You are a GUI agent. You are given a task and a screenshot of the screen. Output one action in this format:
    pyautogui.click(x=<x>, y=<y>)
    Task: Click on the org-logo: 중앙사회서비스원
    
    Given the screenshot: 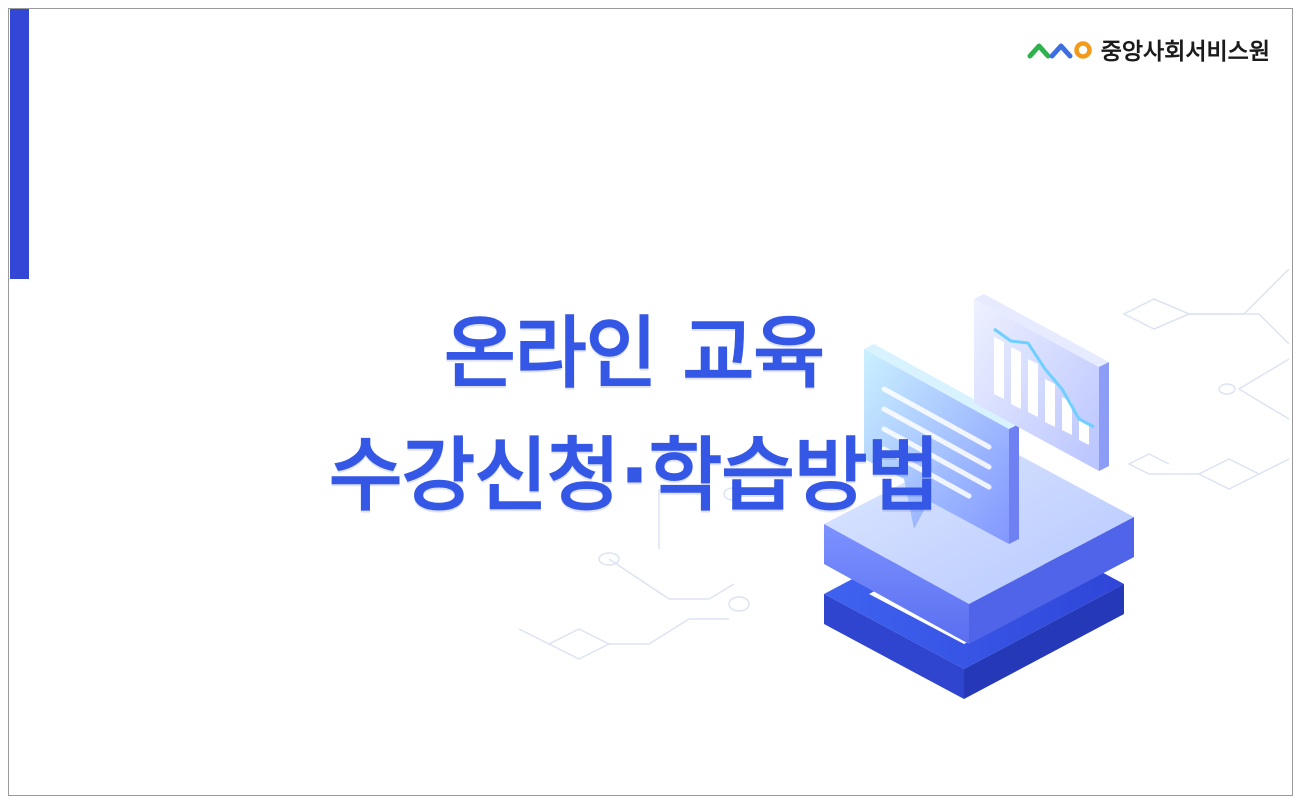 What is the action you would take?
    pyautogui.click(x=1148, y=49)
    